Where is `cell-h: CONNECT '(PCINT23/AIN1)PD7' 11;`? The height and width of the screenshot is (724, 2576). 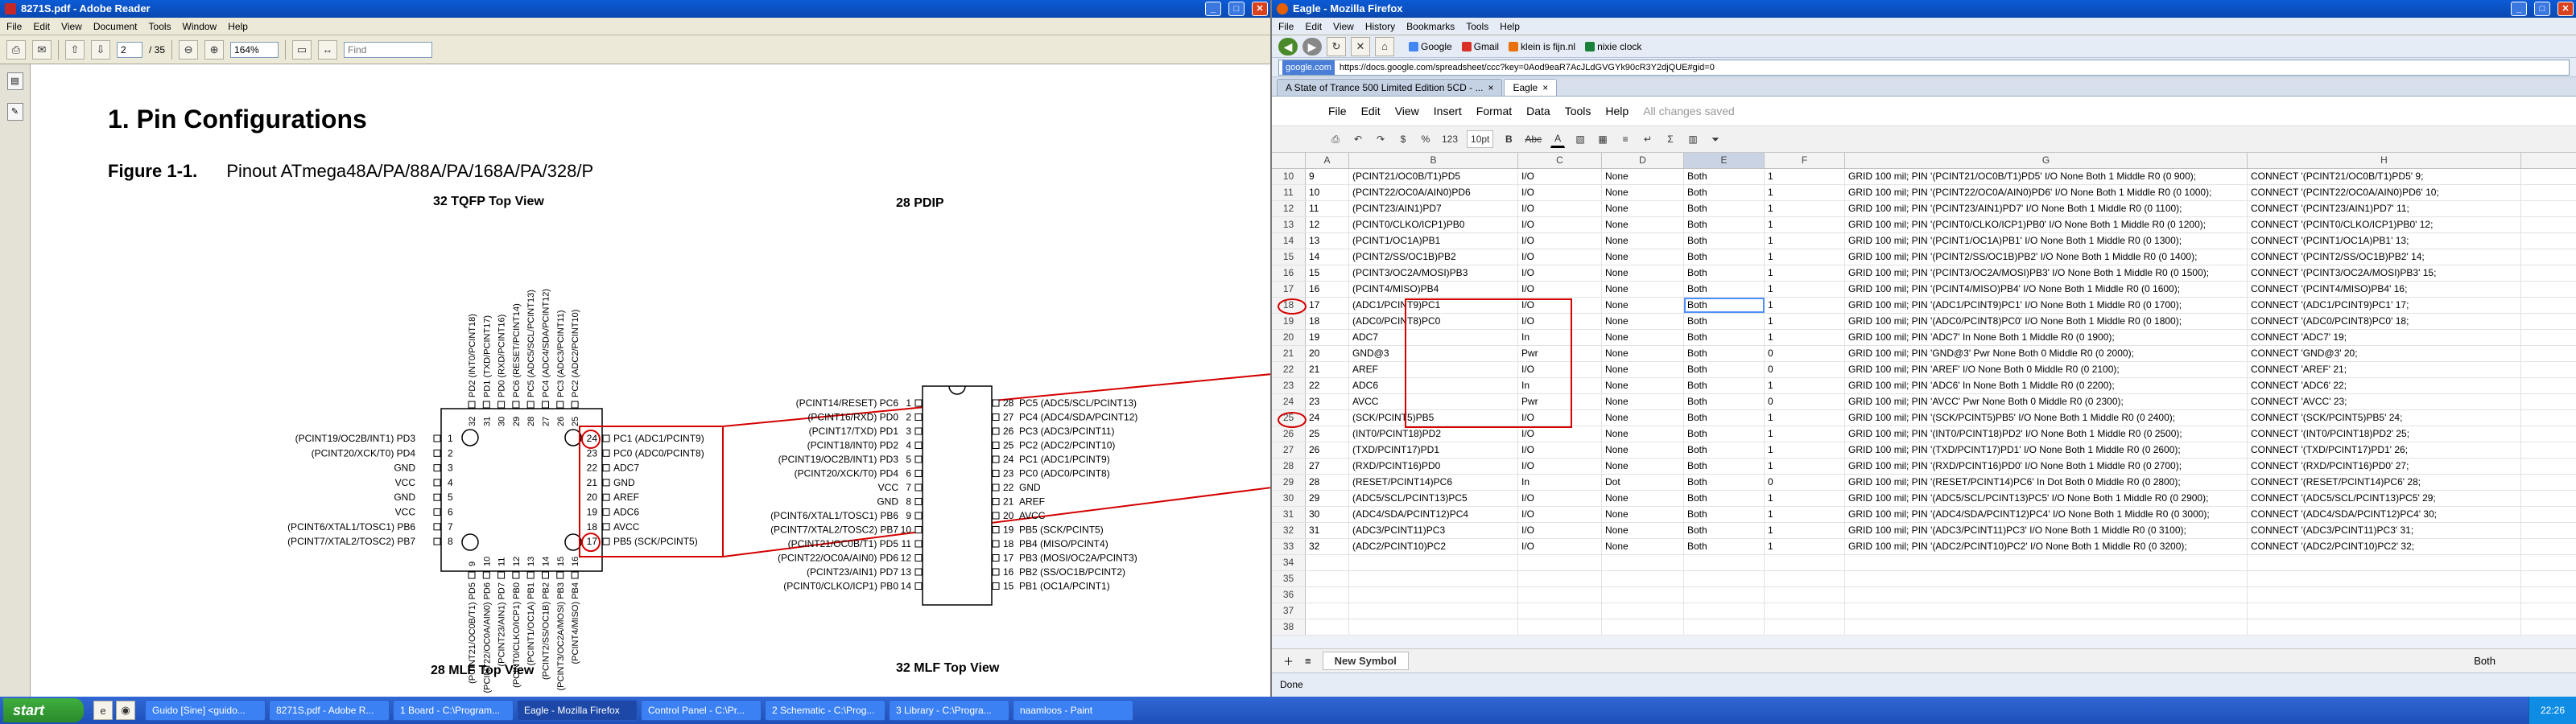
cell-h: CONNECT '(PCINT23/AIN1)PD7' 11; is located at coordinates (2384, 208).